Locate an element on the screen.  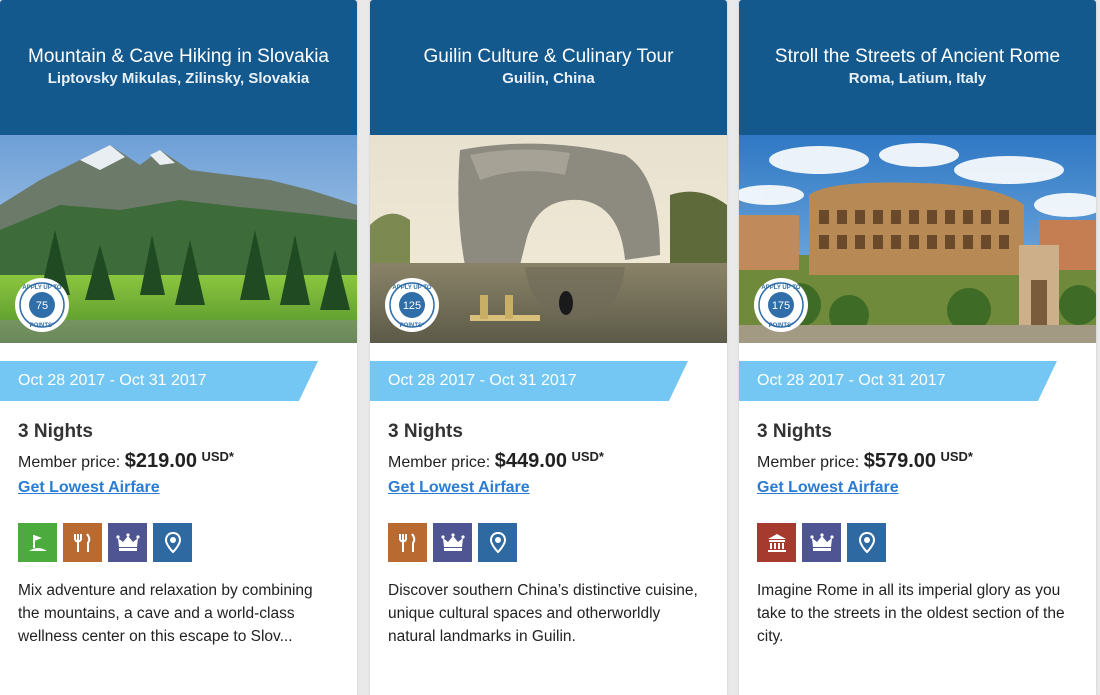
svg-text: 75 is located at coordinates (42, 306).